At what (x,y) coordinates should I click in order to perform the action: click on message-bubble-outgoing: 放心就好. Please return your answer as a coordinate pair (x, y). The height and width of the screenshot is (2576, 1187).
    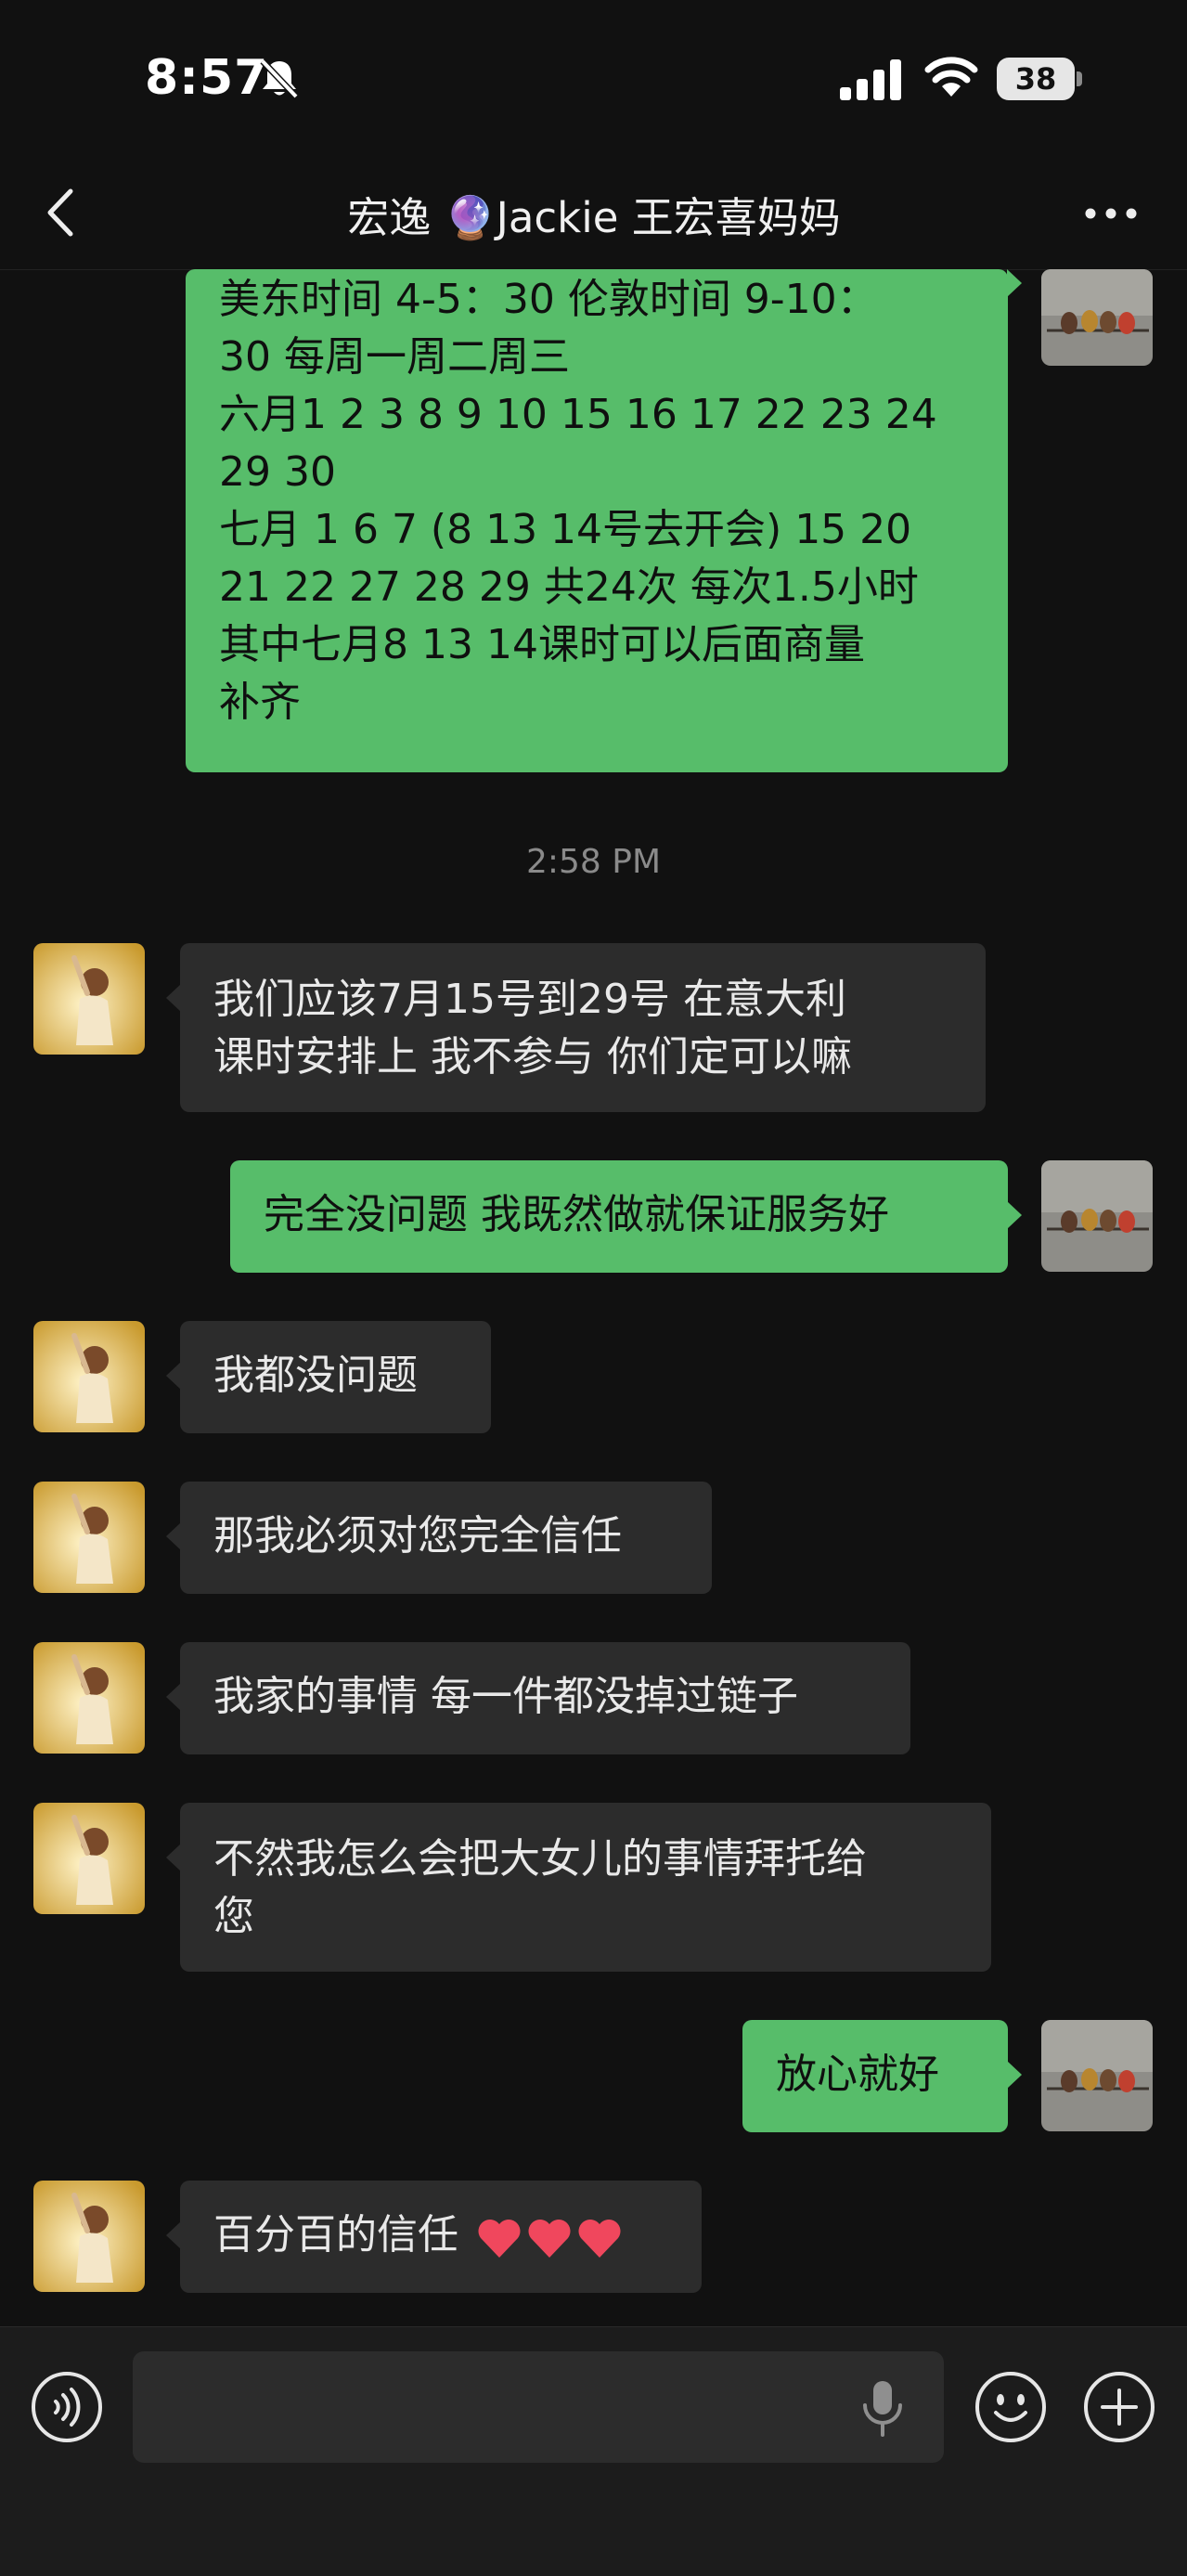
    Looking at the image, I should click on (882, 2076).